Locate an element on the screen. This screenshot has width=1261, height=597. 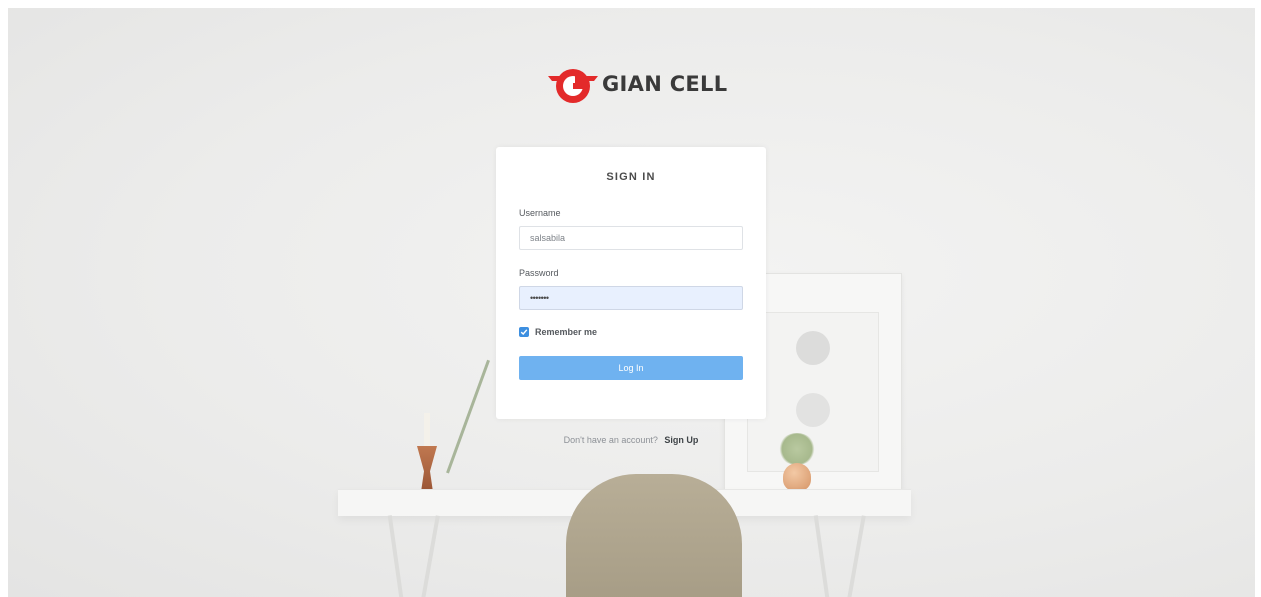
remember-me-toggle: Remember me is located at coordinates (558, 332).